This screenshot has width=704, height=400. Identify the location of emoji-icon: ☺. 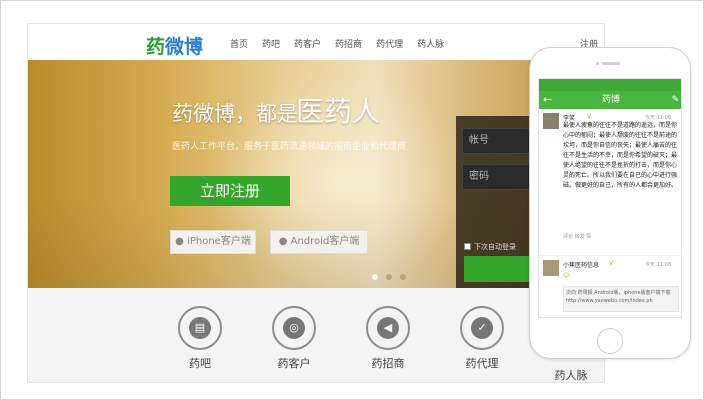
(566, 275).